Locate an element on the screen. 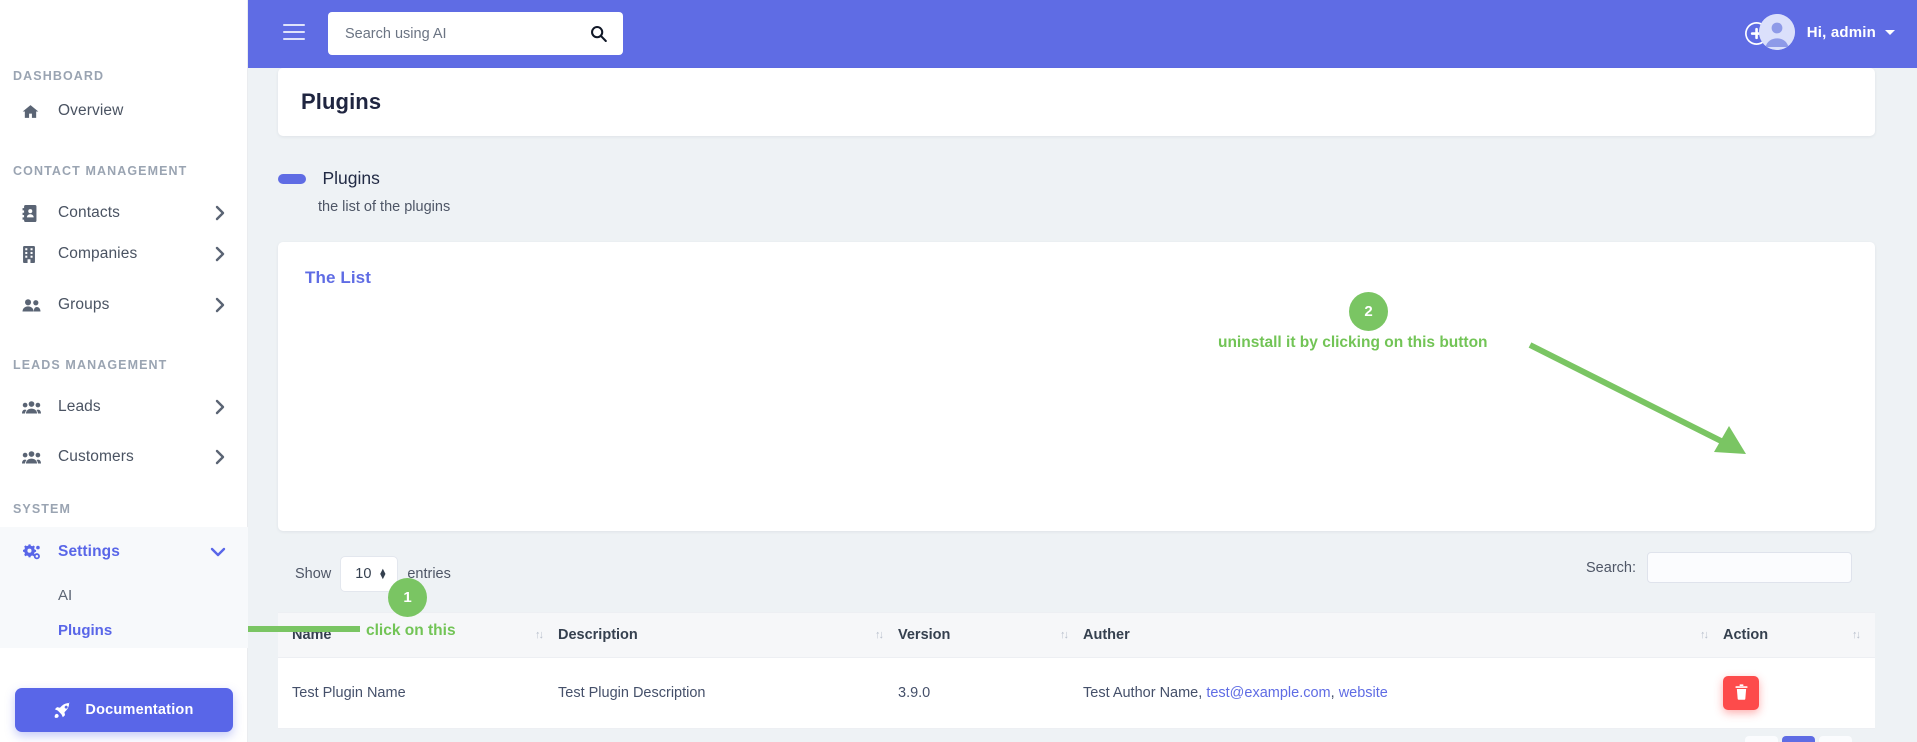 The image size is (1917, 742). author-website-link: website is located at coordinates (1363, 693).